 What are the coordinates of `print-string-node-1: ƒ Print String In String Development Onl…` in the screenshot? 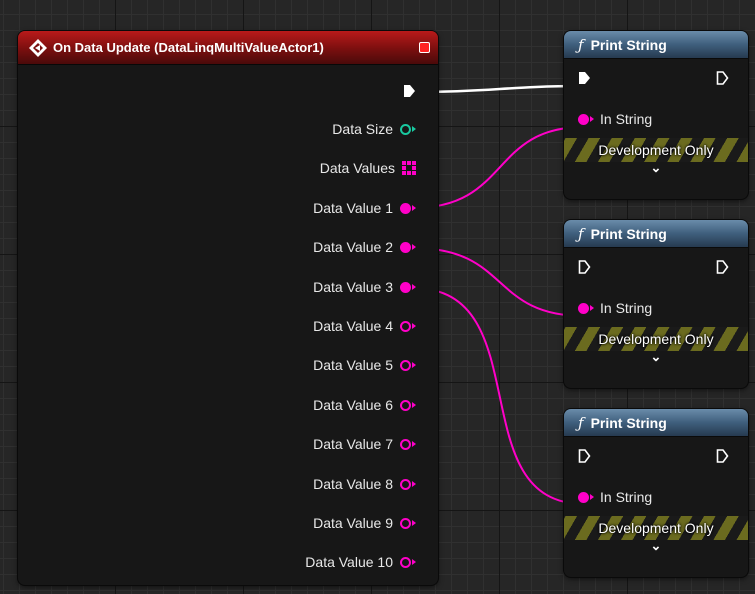 It's located at (656, 115).